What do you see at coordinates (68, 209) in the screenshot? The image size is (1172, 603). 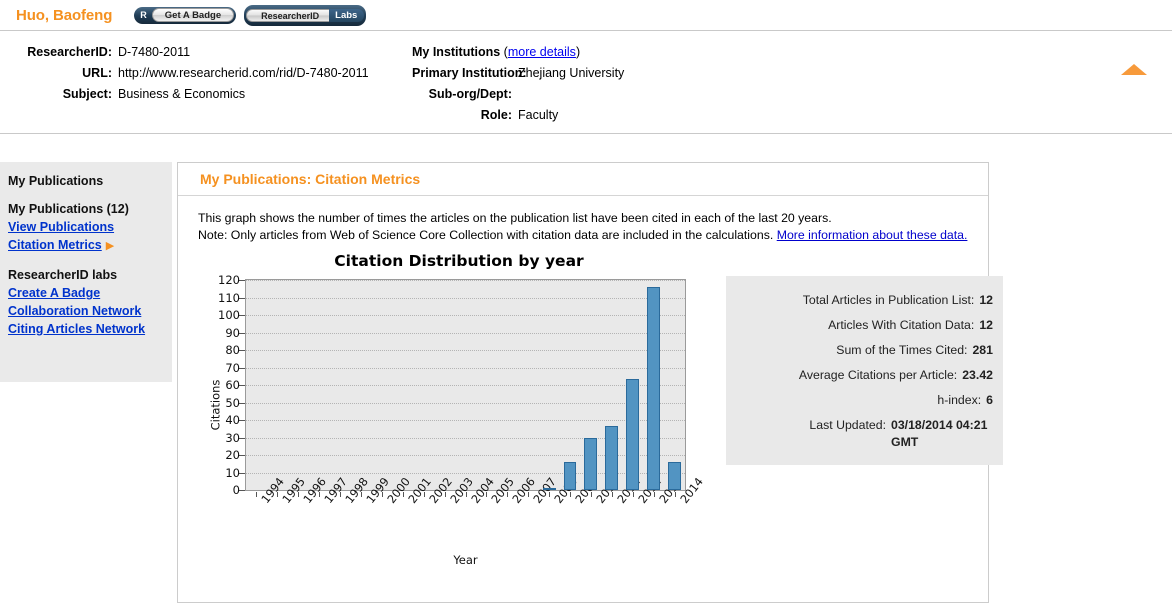 I see `sidebar-publications-count: My Publications (12)` at bounding box center [68, 209].